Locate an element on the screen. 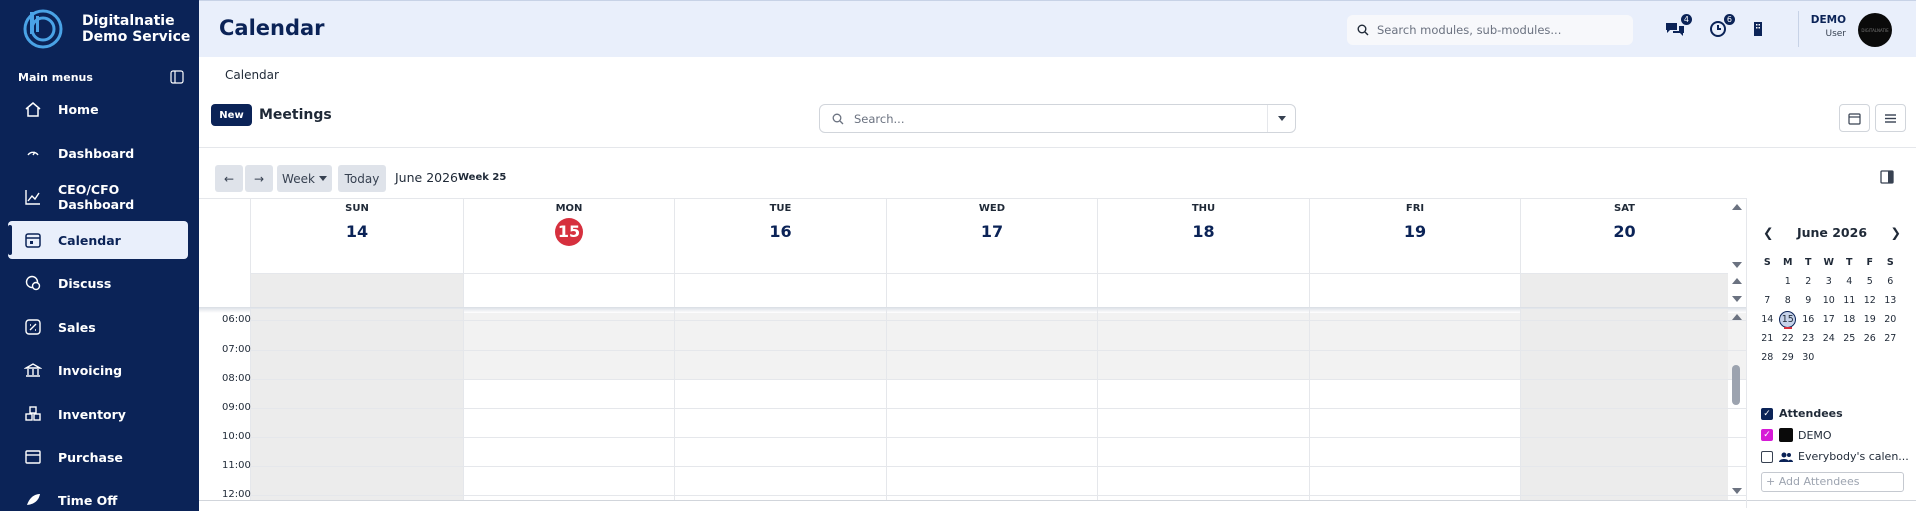  day-column-thu is located at coordinates (1203, 404).